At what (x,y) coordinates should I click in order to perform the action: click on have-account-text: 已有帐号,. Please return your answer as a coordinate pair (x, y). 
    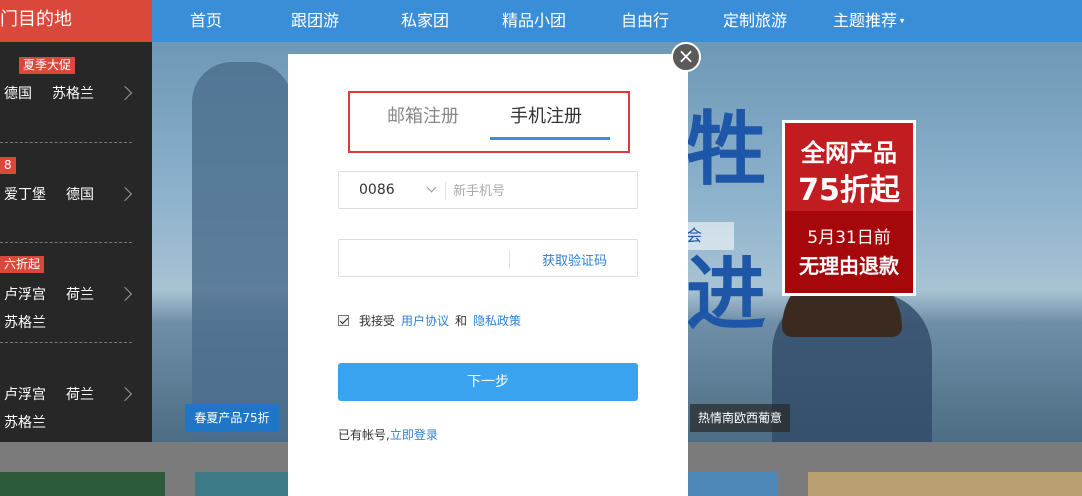
    Looking at the image, I should click on (364, 435).